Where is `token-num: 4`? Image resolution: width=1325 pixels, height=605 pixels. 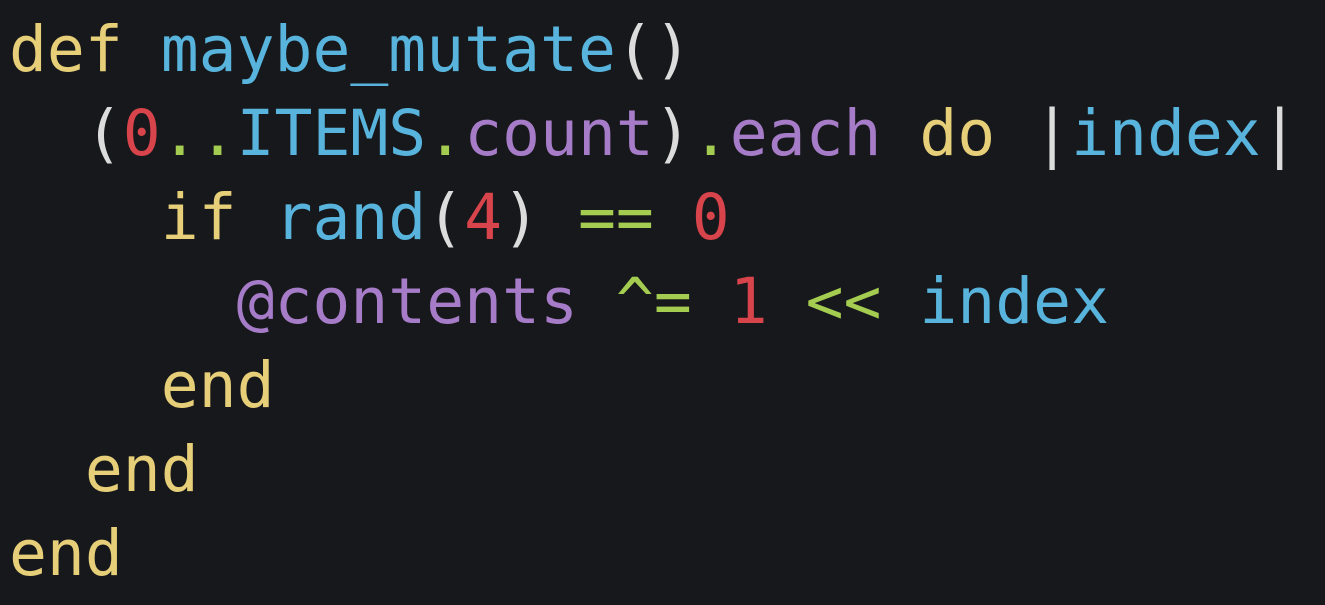
token-num: 4 is located at coordinates (483, 217).